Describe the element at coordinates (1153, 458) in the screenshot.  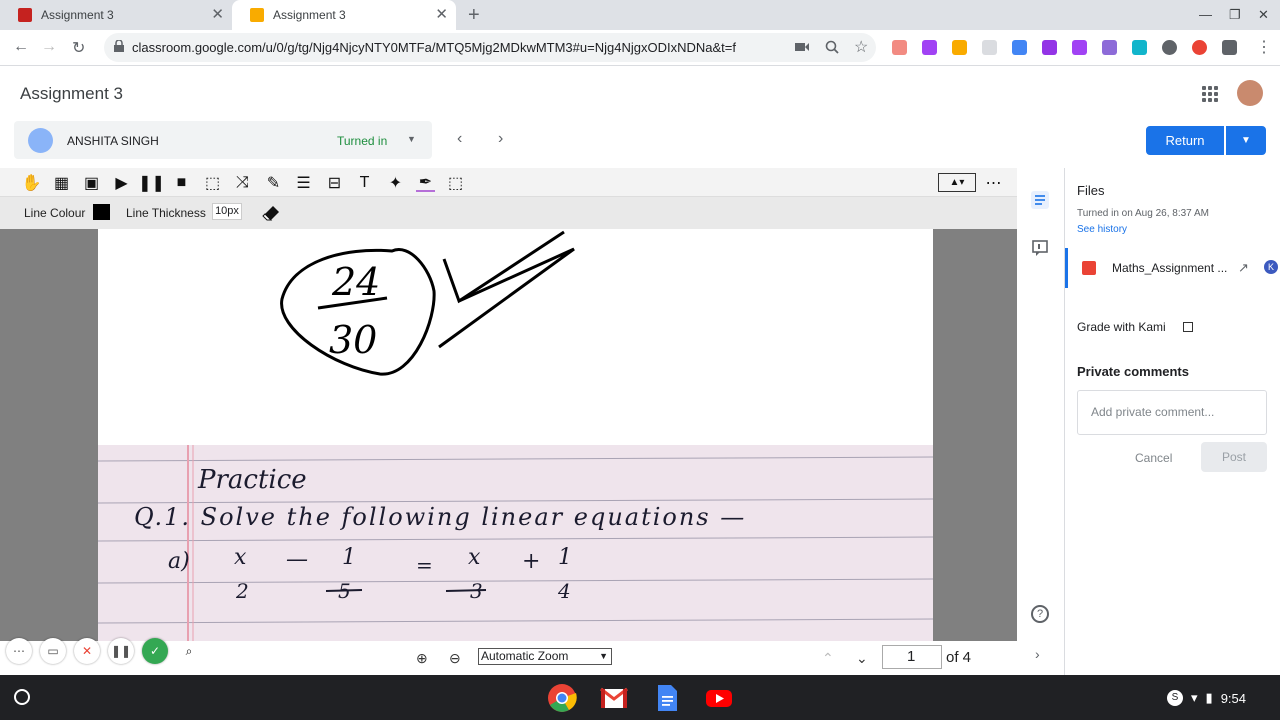
I see `cancel-button: Cancel` at that location.